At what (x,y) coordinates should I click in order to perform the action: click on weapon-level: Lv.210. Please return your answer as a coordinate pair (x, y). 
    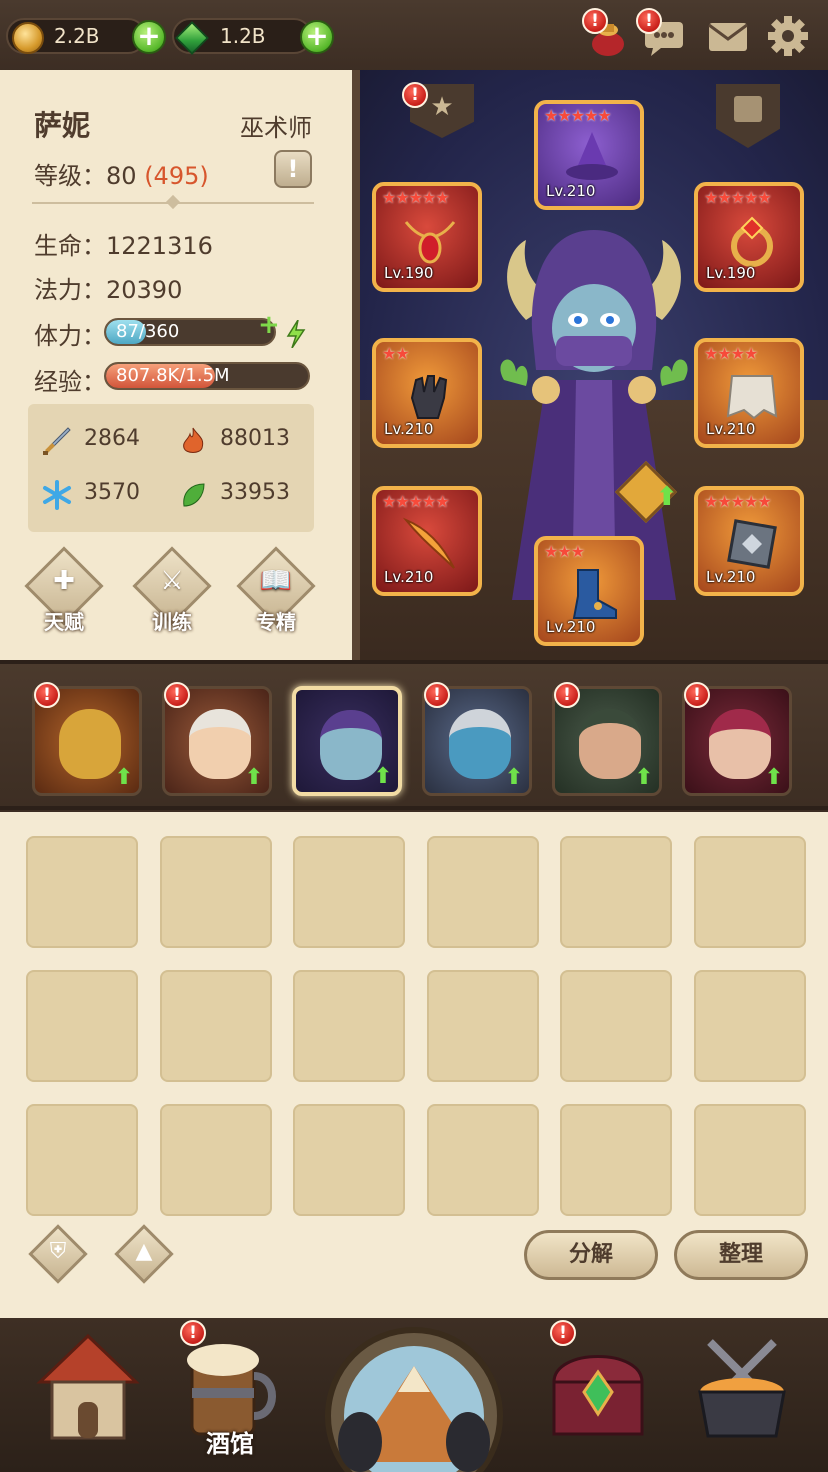
    Looking at the image, I should click on (409, 577).